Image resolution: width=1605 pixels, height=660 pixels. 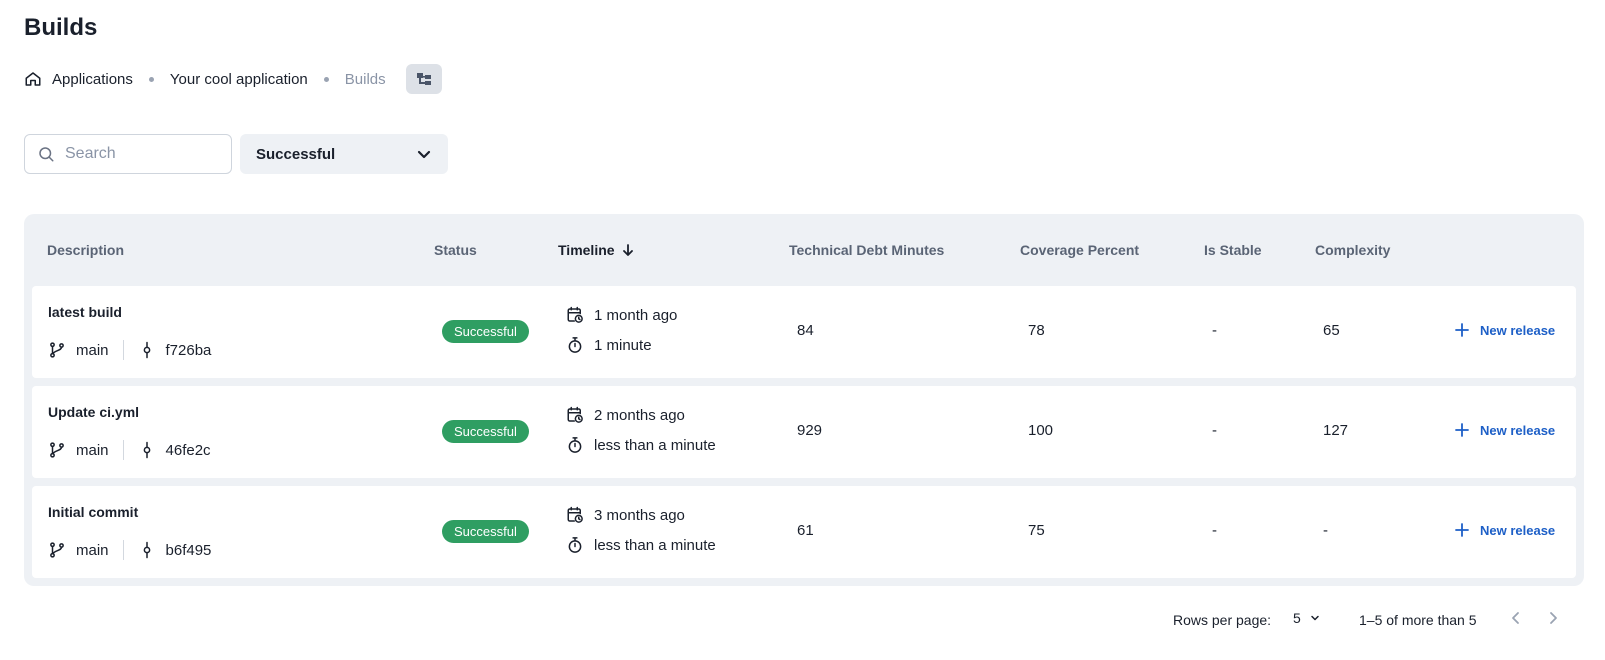 What do you see at coordinates (866, 250) in the screenshot?
I see `column-header-technical-debt: Technical Debt Minutes` at bounding box center [866, 250].